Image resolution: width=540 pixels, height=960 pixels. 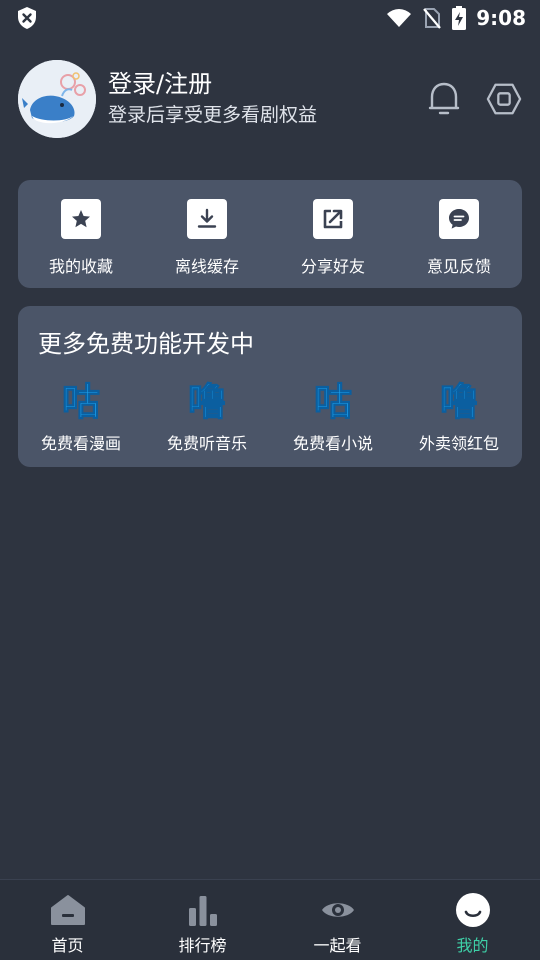 What do you see at coordinates (207, 219) in the screenshot?
I see `download-icon` at bounding box center [207, 219].